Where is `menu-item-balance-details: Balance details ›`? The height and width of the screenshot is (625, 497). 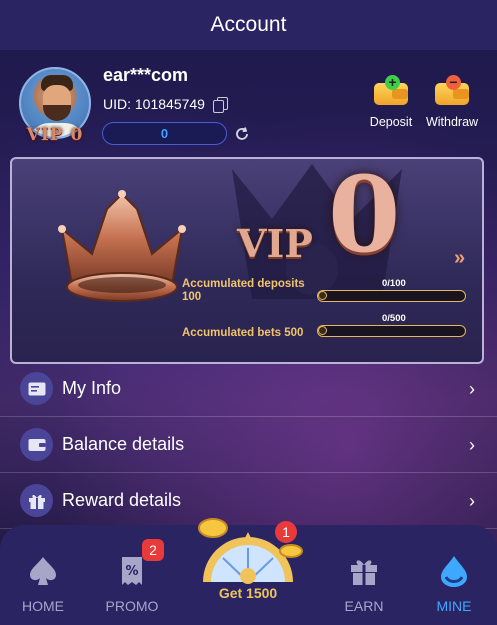
menu-item-balance-details: Balance details › is located at coordinates (248, 445).